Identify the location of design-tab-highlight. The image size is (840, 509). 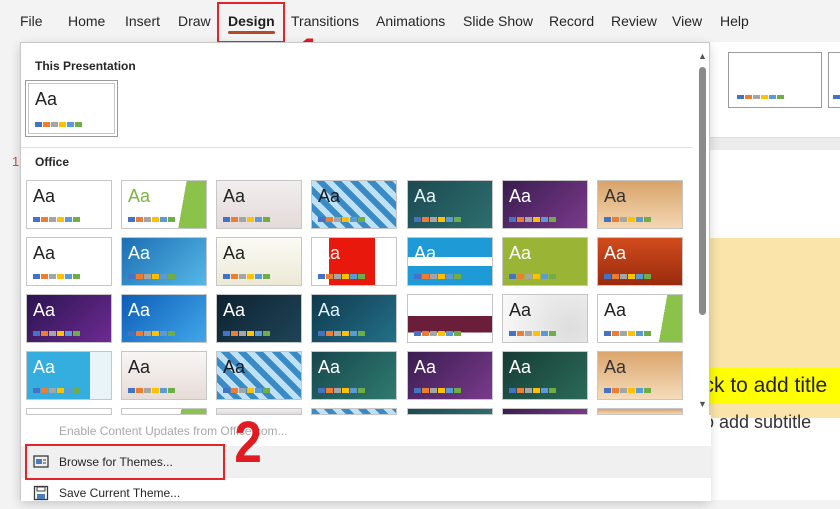
(251, 22).